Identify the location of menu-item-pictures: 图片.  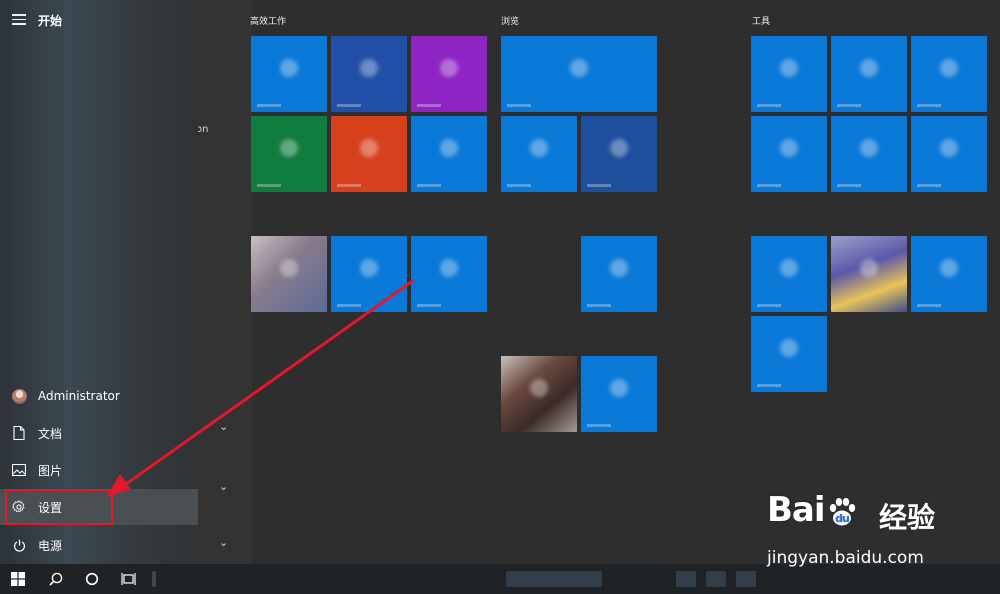
(99, 470).